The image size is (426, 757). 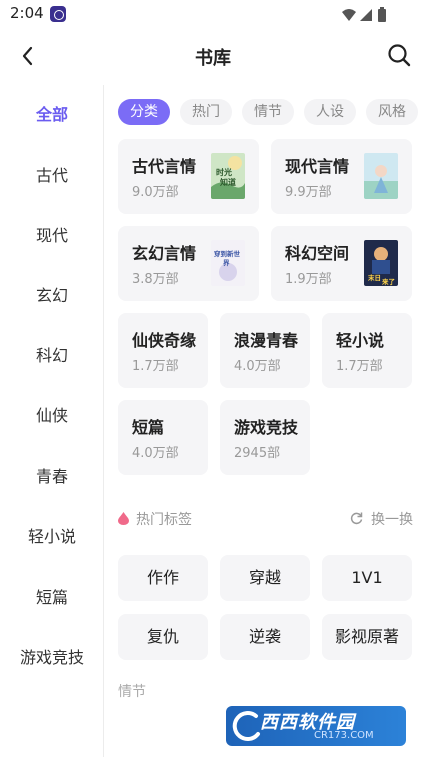 I want to click on category-name: 古代言情, so click(x=164, y=166).